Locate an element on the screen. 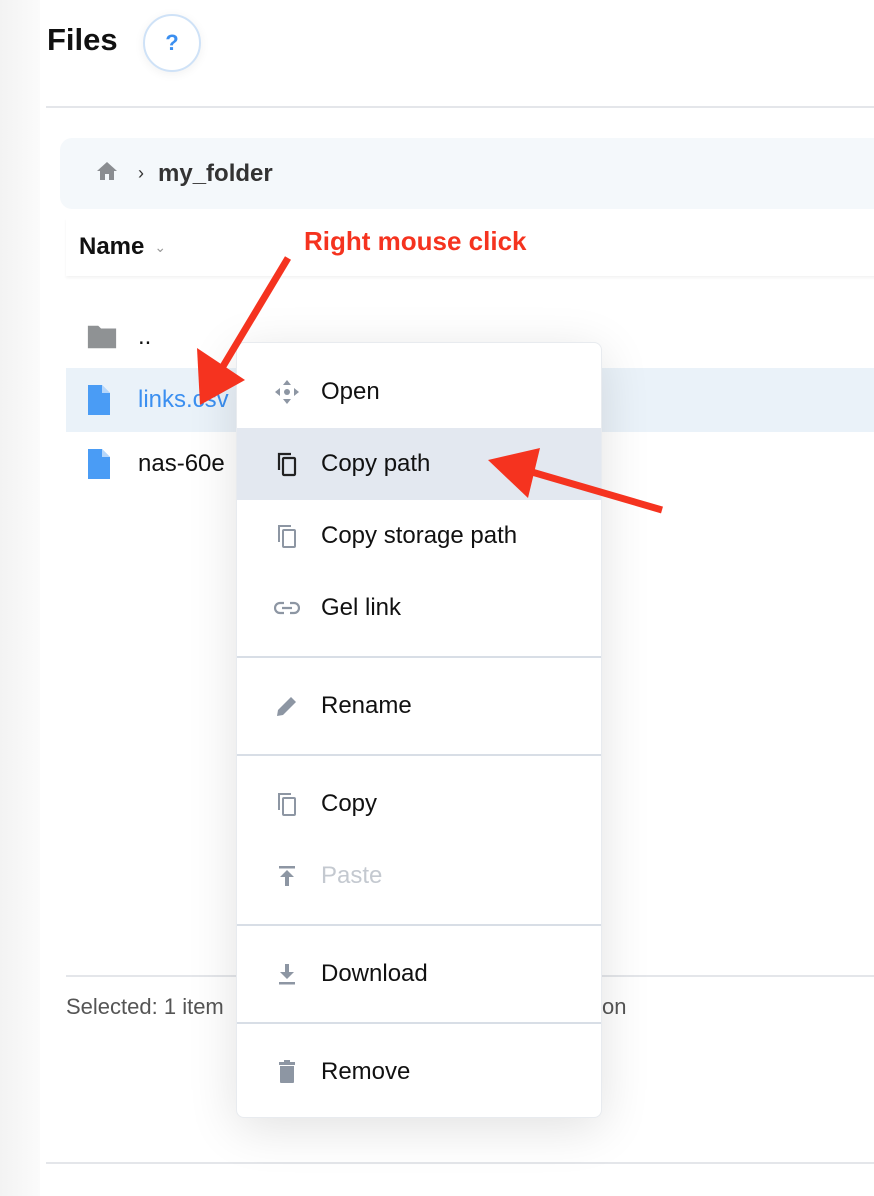 Image resolution: width=874 pixels, height=1196 pixels. menu-item-paste: Paste is located at coordinates (419, 876).